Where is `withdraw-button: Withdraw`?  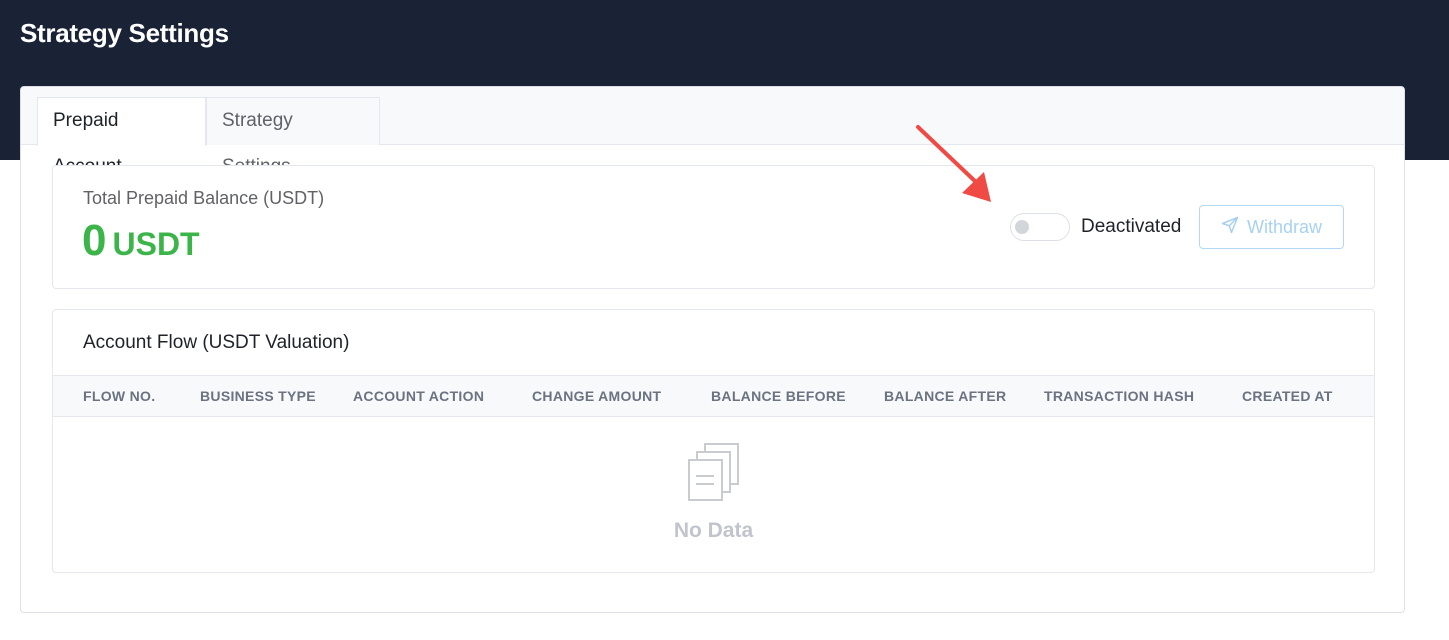
withdraw-button: Withdraw is located at coordinates (1271, 227).